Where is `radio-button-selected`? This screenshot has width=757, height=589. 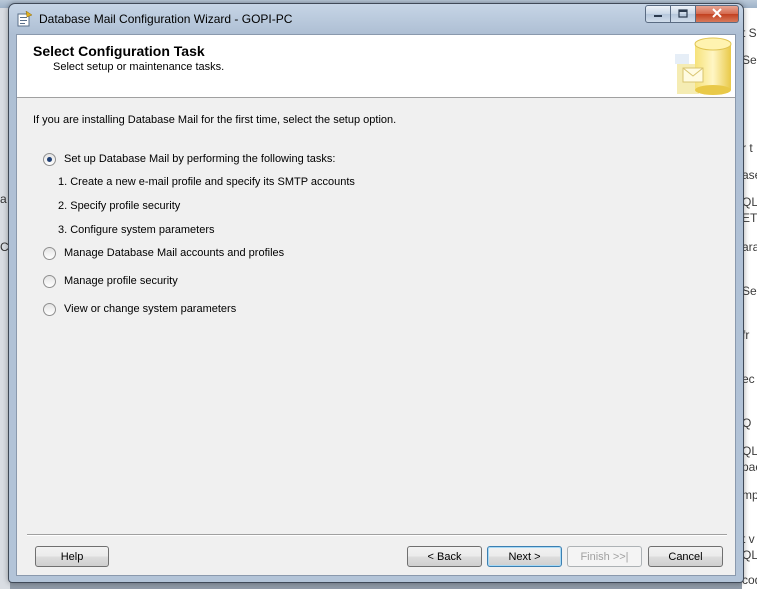 radio-button-selected is located at coordinates (49, 159).